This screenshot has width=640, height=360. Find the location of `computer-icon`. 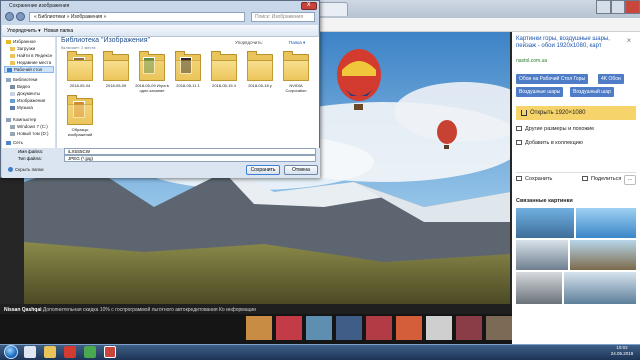

computer-icon is located at coordinates (8, 120).